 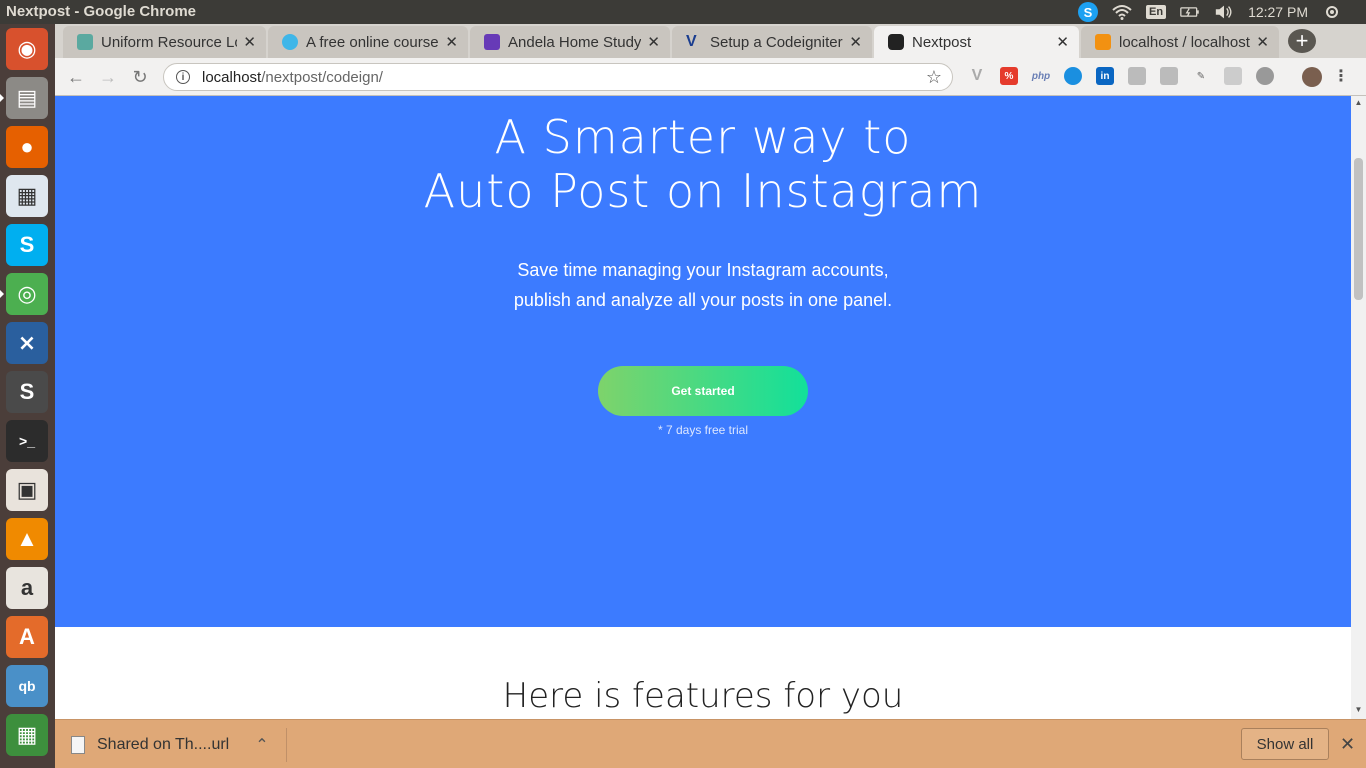 I want to click on address-bar: i localhost/nextpost/codeign/ ☆, so click(x=558, y=77).